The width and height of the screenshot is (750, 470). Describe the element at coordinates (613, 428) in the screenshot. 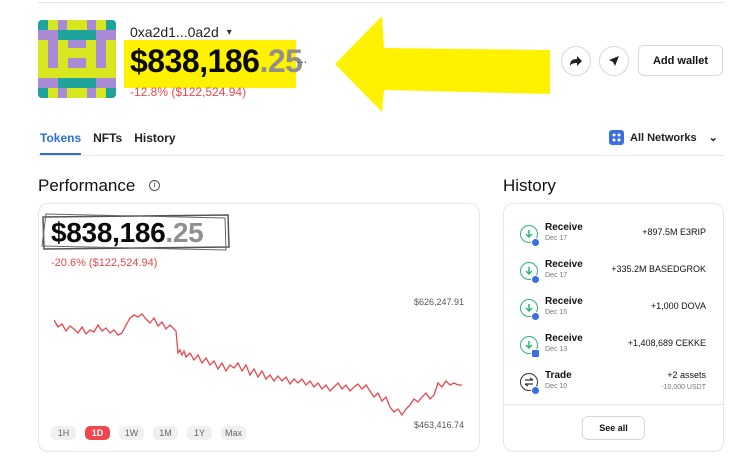

I see `see-all-button: See all` at that location.